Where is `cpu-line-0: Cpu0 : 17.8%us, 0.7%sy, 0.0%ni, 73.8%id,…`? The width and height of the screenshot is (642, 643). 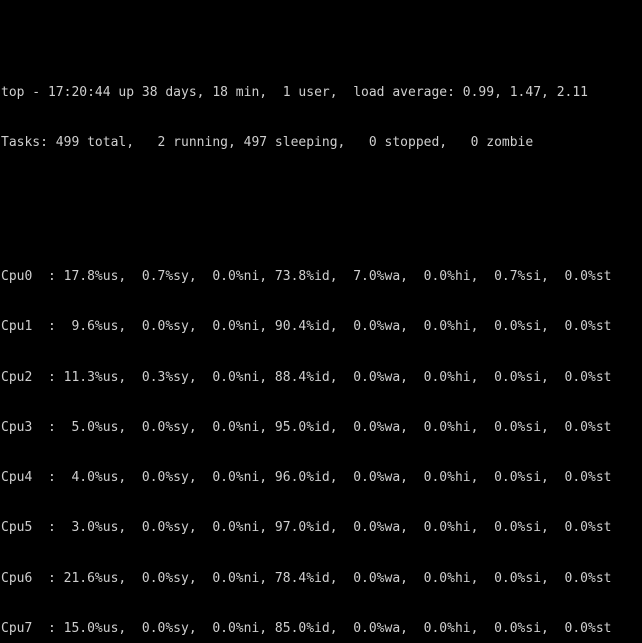 cpu-line-0: Cpu0 : 17.8%us, 0.7%sy, 0.0%ni, 73.8%id,… is located at coordinates (306, 276).